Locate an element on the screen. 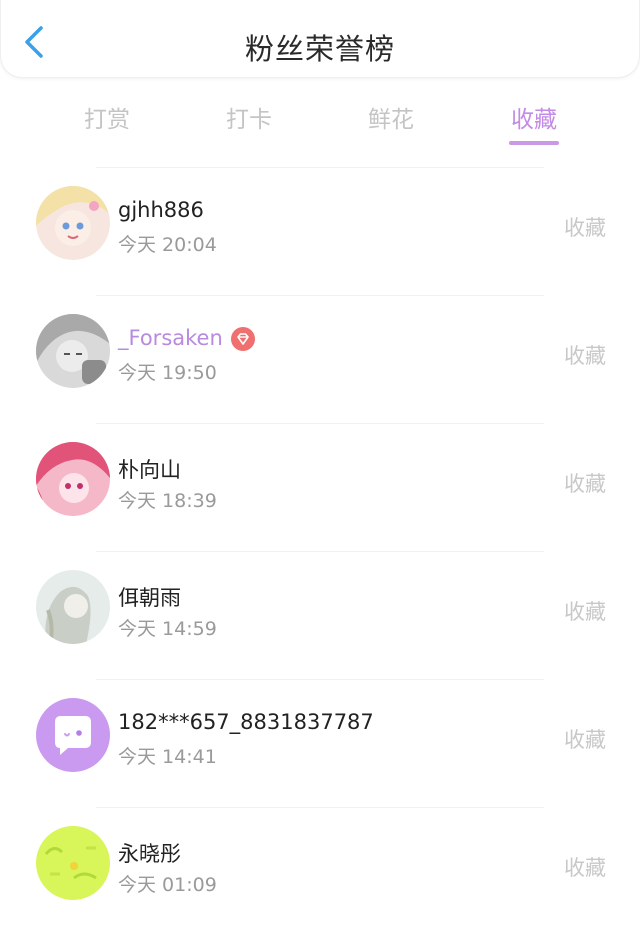  timestamp: 今天 01:09 is located at coordinates (167, 885).